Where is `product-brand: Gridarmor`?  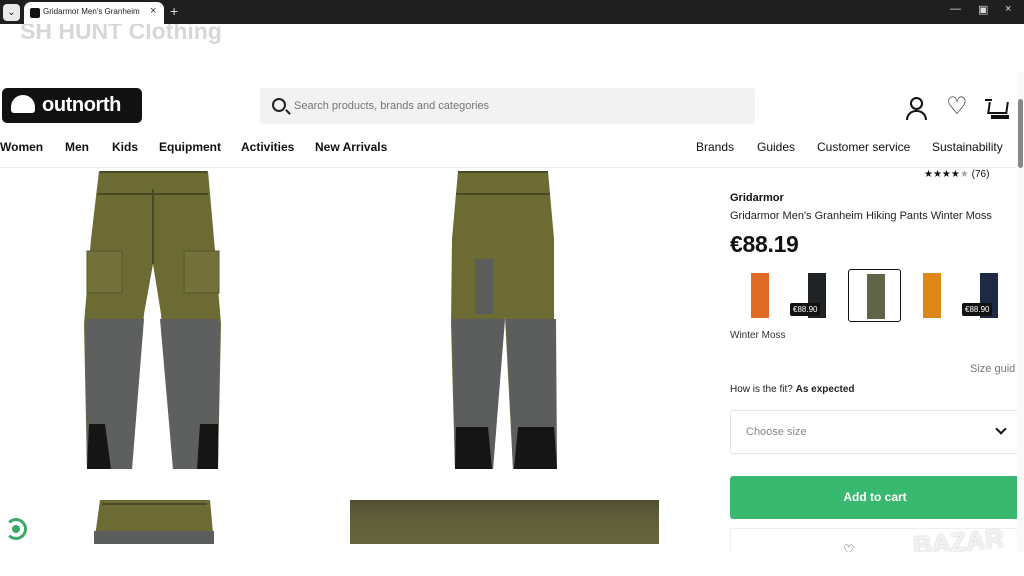
product-brand: Gridarmor is located at coordinates (757, 198).